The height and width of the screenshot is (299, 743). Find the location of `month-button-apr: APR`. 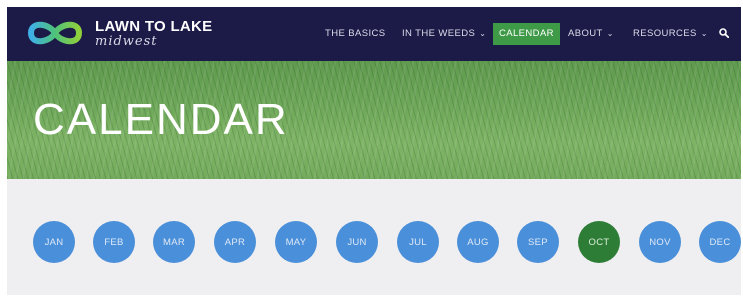

month-button-apr: APR is located at coordinates (235, 242).